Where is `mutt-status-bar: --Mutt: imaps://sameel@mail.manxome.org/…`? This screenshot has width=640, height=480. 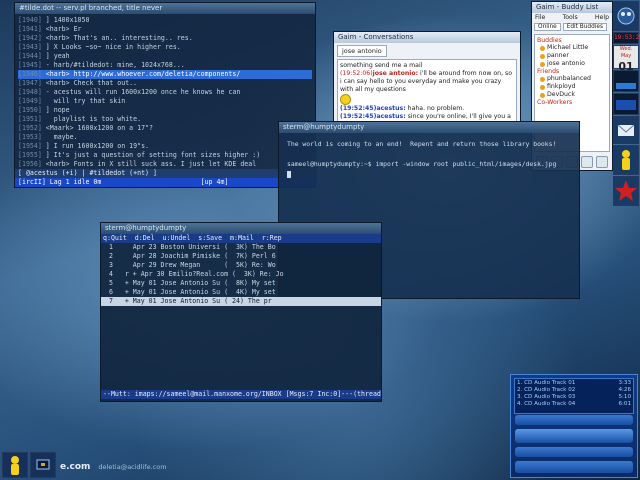
mutt-status-bar: --Mutt: imaps://sameel@mail.manxome.org/… is located at coordinates (241, 394).